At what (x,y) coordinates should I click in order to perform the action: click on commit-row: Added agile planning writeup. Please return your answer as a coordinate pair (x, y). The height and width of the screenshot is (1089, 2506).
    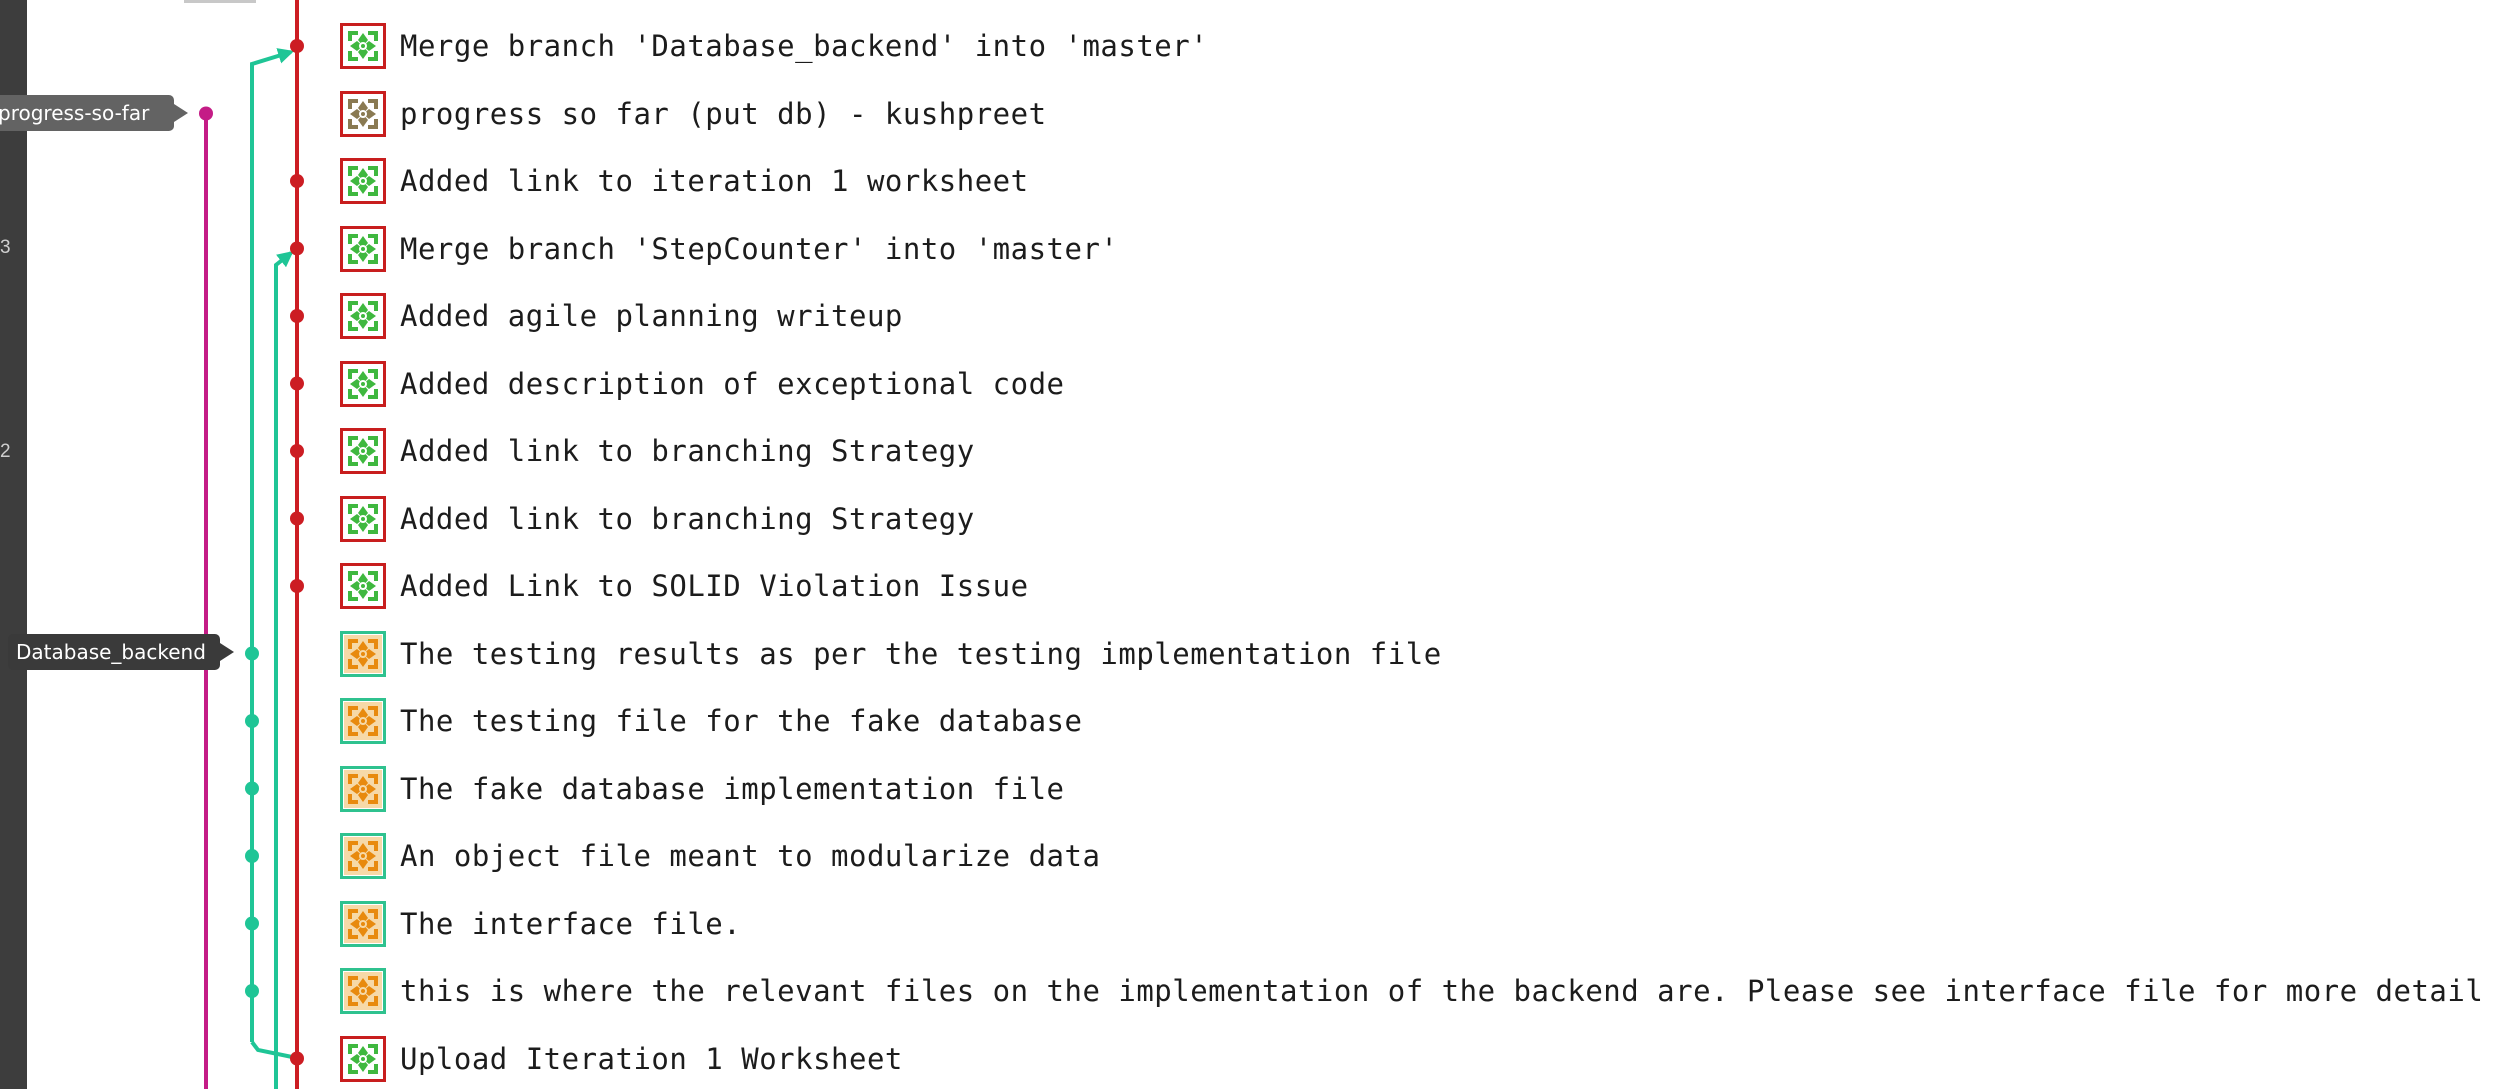
    Looking at the image, I should click on (621, 316).